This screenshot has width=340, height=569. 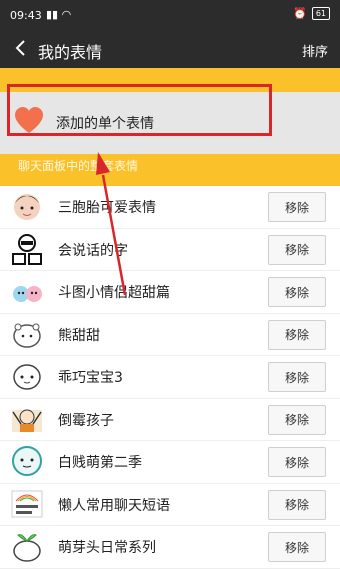 What do you see at coordinates (27, 377) in the screenshot?
I see `baby-icon` at bounding box center [27, 377].